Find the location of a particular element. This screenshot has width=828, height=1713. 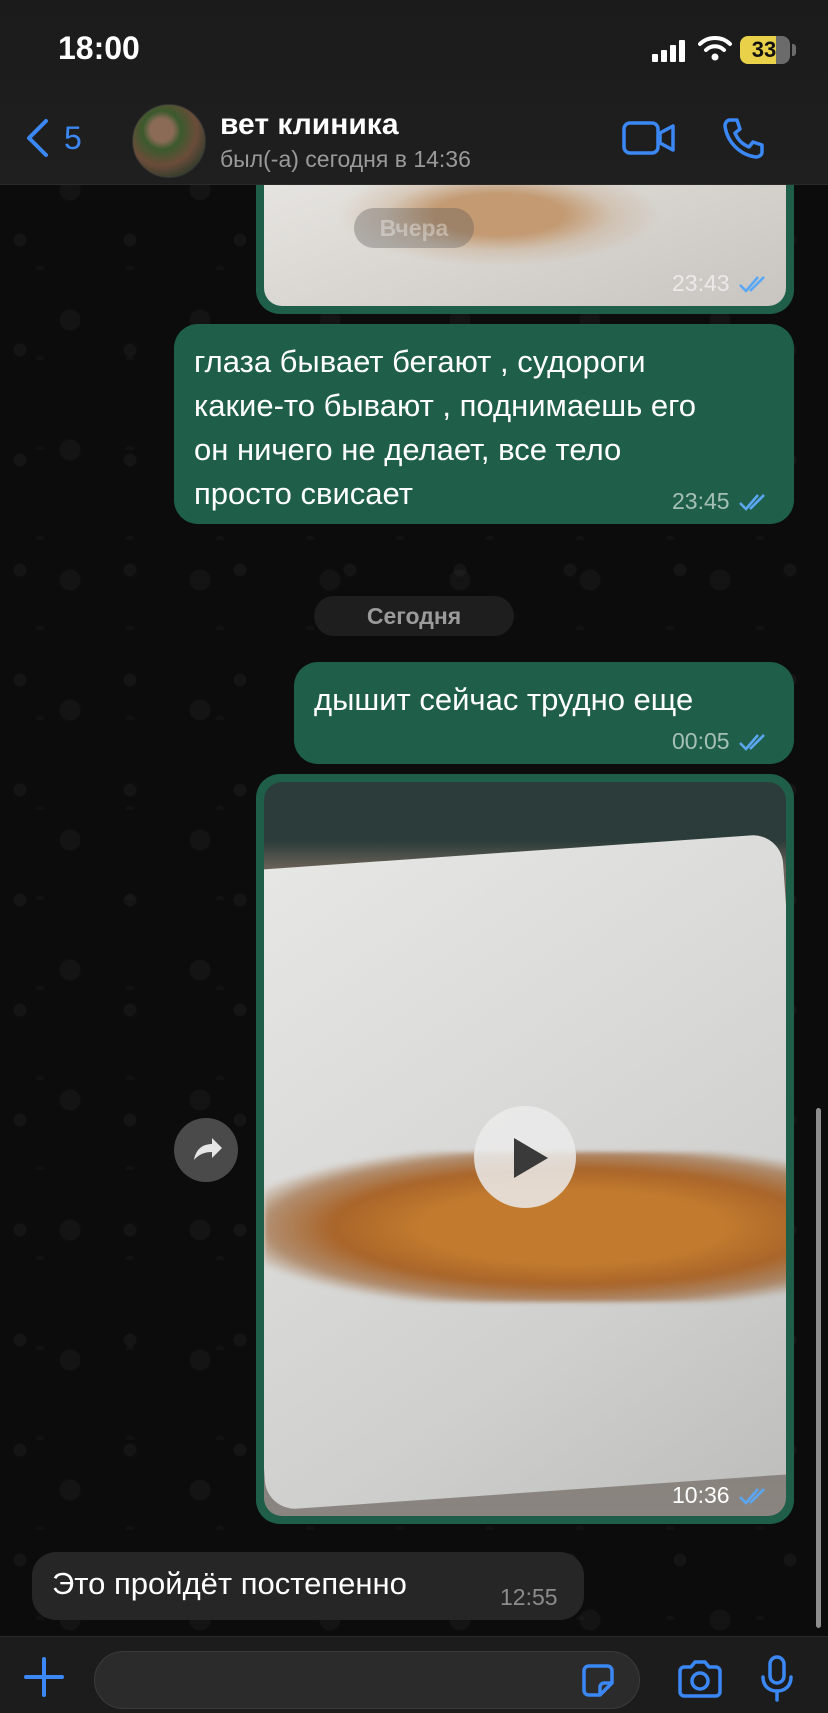

forward-icon is located at coordinates (206, 1150).